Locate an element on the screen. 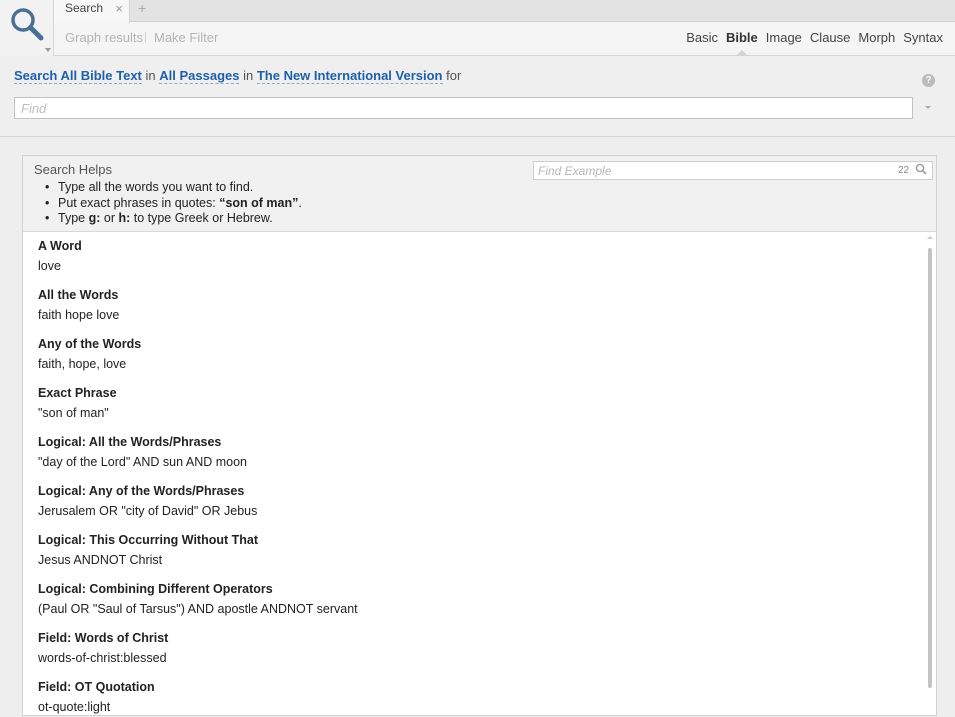 This screenshot has height=717, width=955. example-title: Logical: Combining Different Operators is located at coordinates (155, 589).